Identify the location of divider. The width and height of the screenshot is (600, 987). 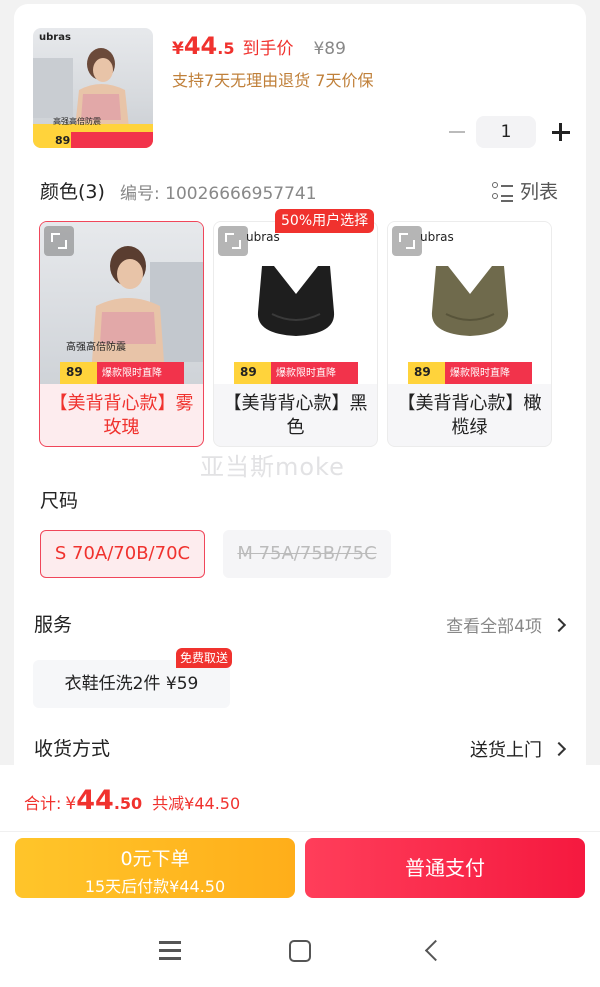
(300, 831).